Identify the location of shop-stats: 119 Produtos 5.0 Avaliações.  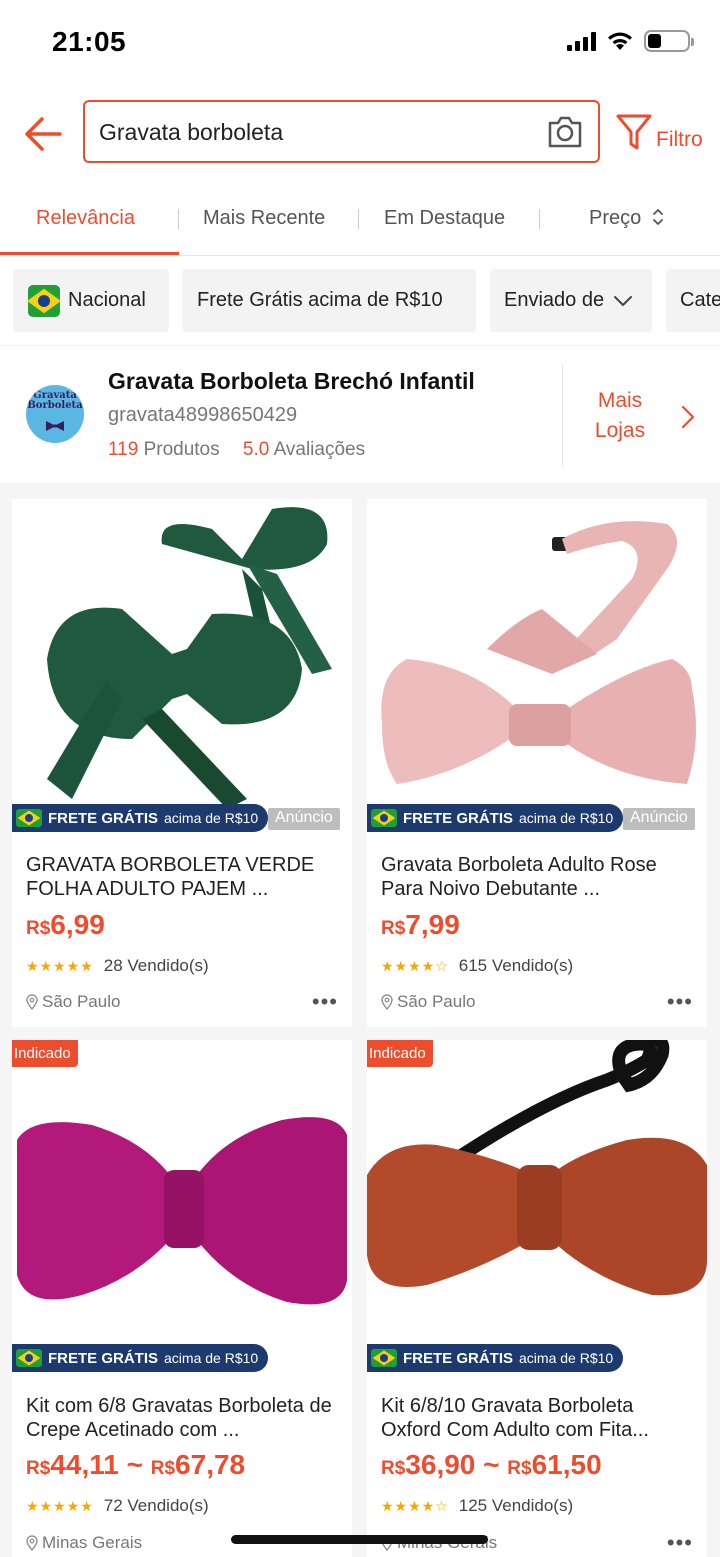
(236, 450).